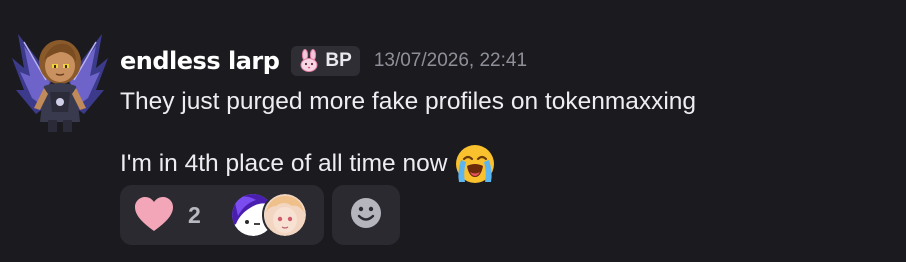 Image resolution: width=906 pixels, height=262 pixels. Describe the element at coordinates (194, 214) in the screenshot. I see `reaction-count: 2` at that location.